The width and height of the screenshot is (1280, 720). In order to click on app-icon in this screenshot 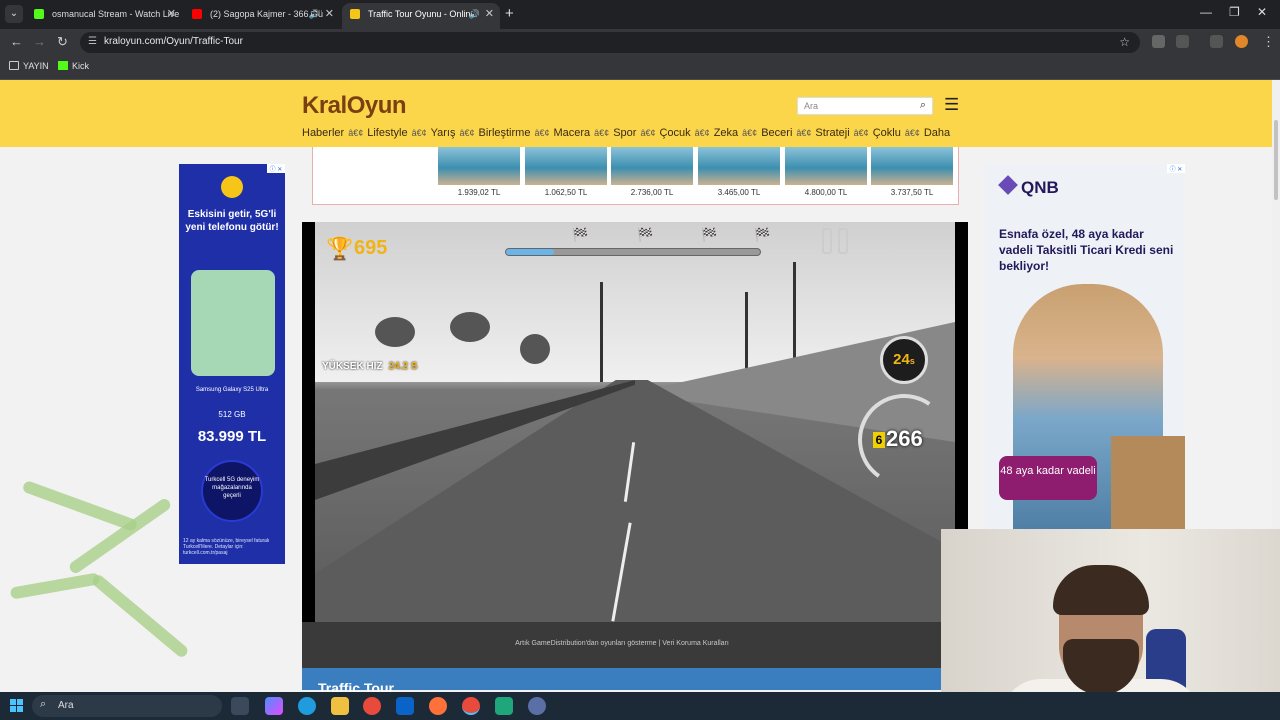, I will do `click(504, 706)`.